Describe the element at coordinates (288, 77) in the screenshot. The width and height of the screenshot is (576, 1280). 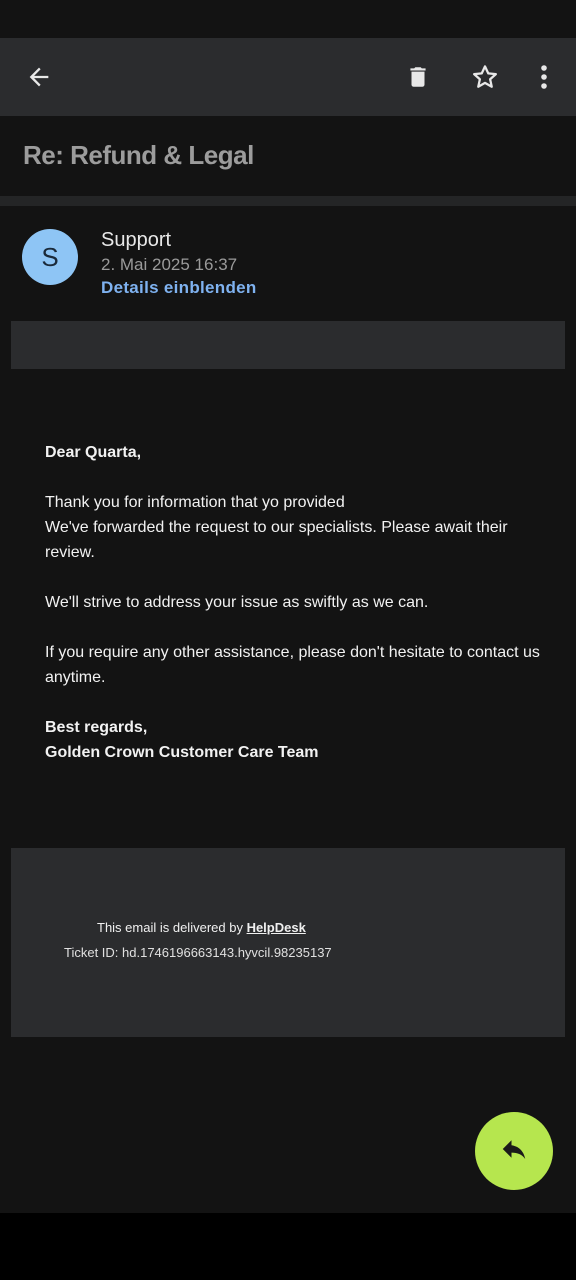
I see `top-toolbar` at that location.